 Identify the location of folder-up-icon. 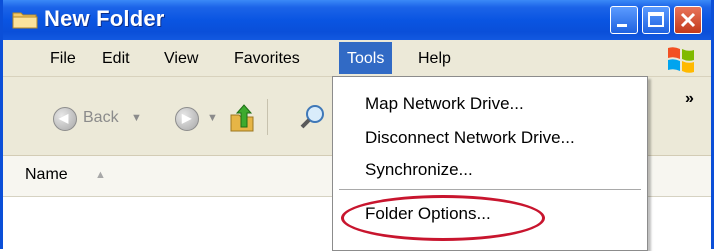
(242, 118).